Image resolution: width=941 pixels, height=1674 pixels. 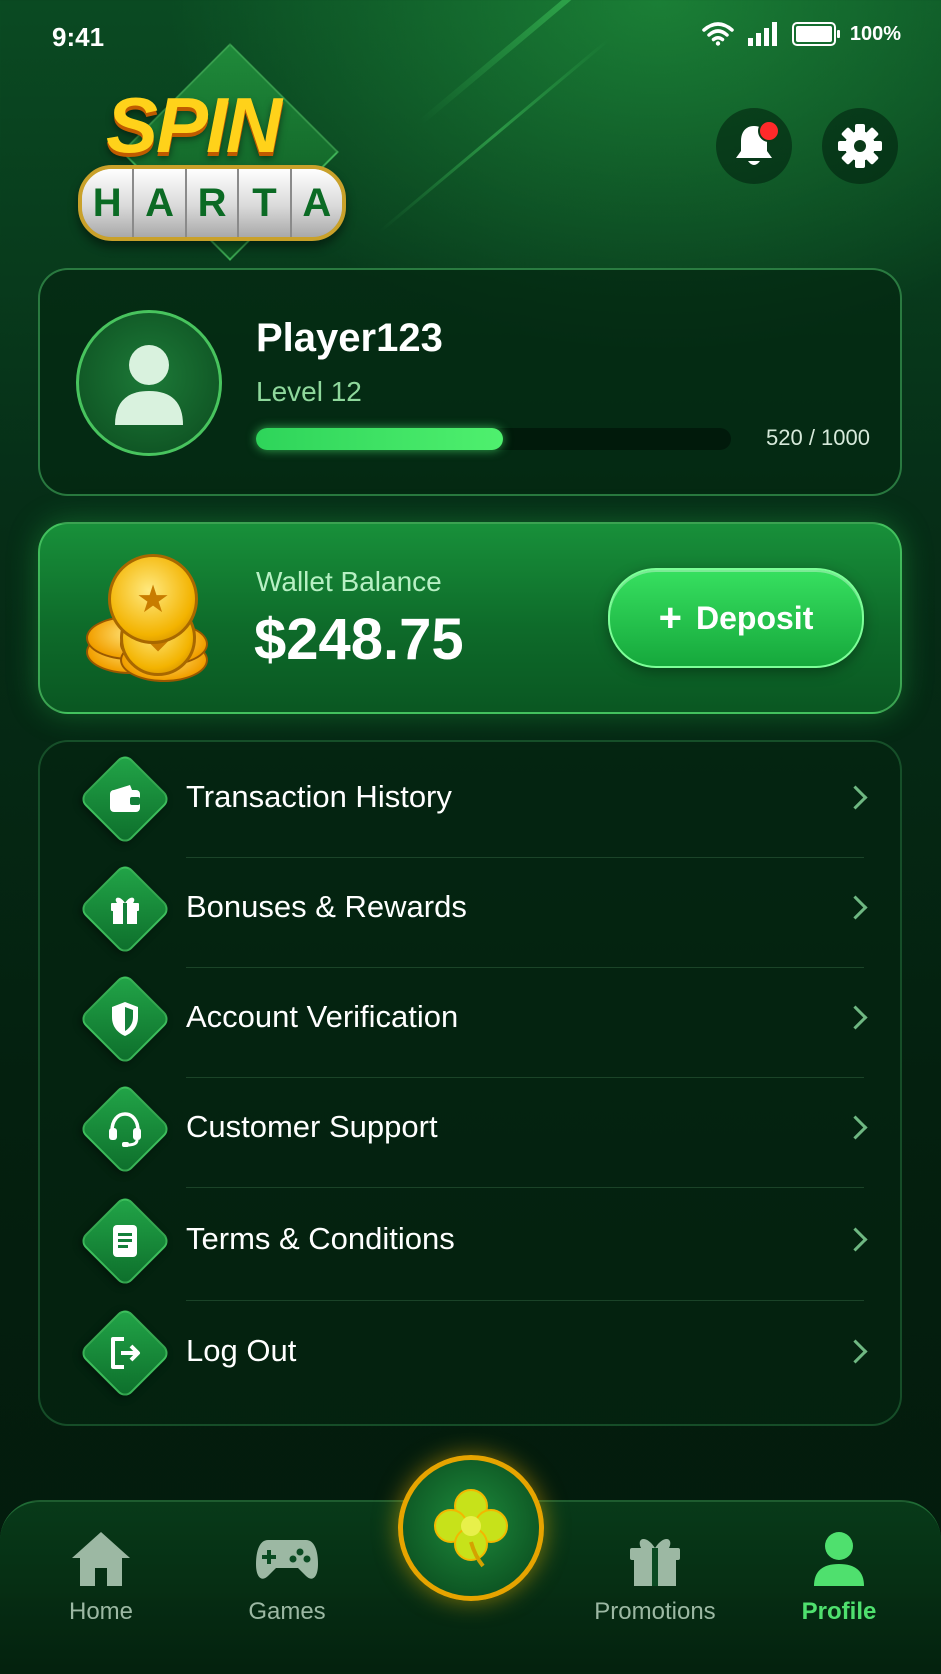 I want to click on headset-icon, so click(x=125, y=1129).